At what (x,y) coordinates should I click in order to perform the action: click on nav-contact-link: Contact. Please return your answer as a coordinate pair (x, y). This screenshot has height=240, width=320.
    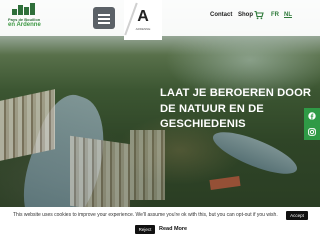
    Looking at the image, I should click on (221, 15).